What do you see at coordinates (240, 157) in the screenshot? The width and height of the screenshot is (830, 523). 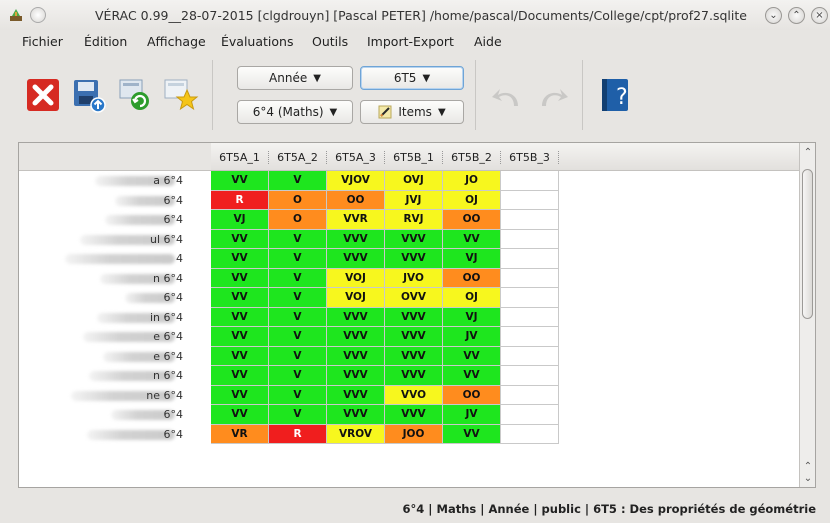 I see `column-header: 6T5A_1` at bounding box center [240, 157].